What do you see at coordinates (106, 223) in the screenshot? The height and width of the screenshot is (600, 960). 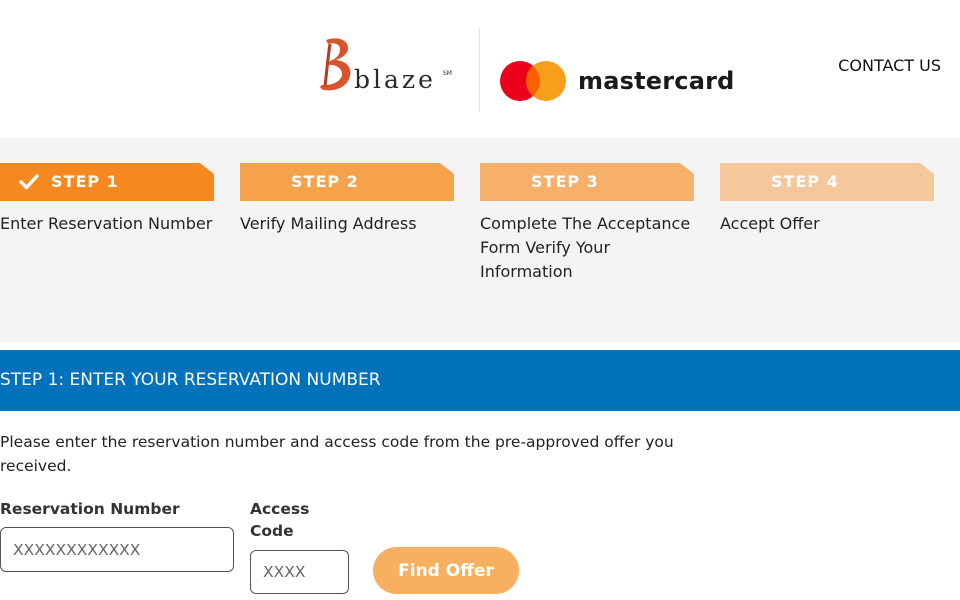 I see `step-1-description: Enter Reservation Number` at bounding box center [106, 223].